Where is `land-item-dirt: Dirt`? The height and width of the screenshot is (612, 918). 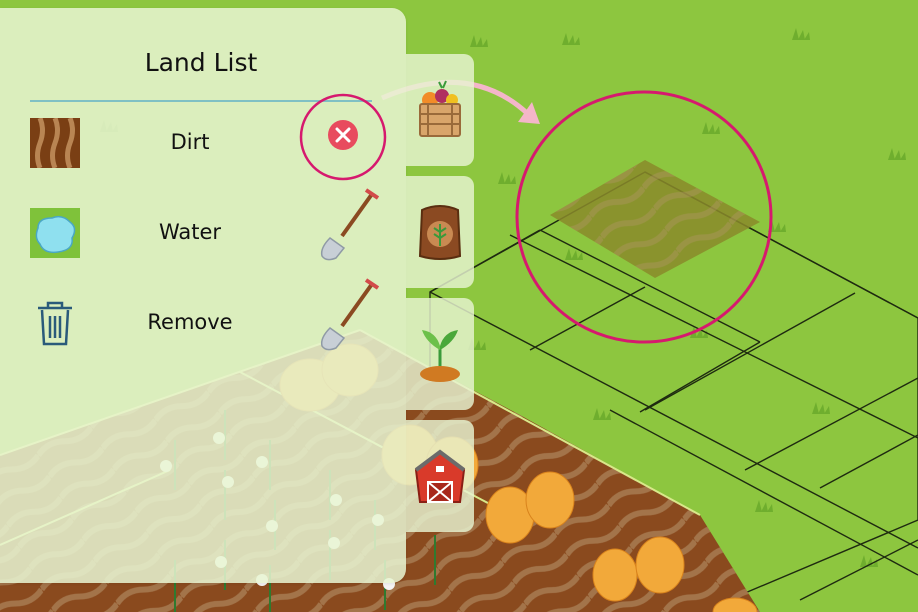
land-item-dirt: Dirt is located at coordinates (208, 137).